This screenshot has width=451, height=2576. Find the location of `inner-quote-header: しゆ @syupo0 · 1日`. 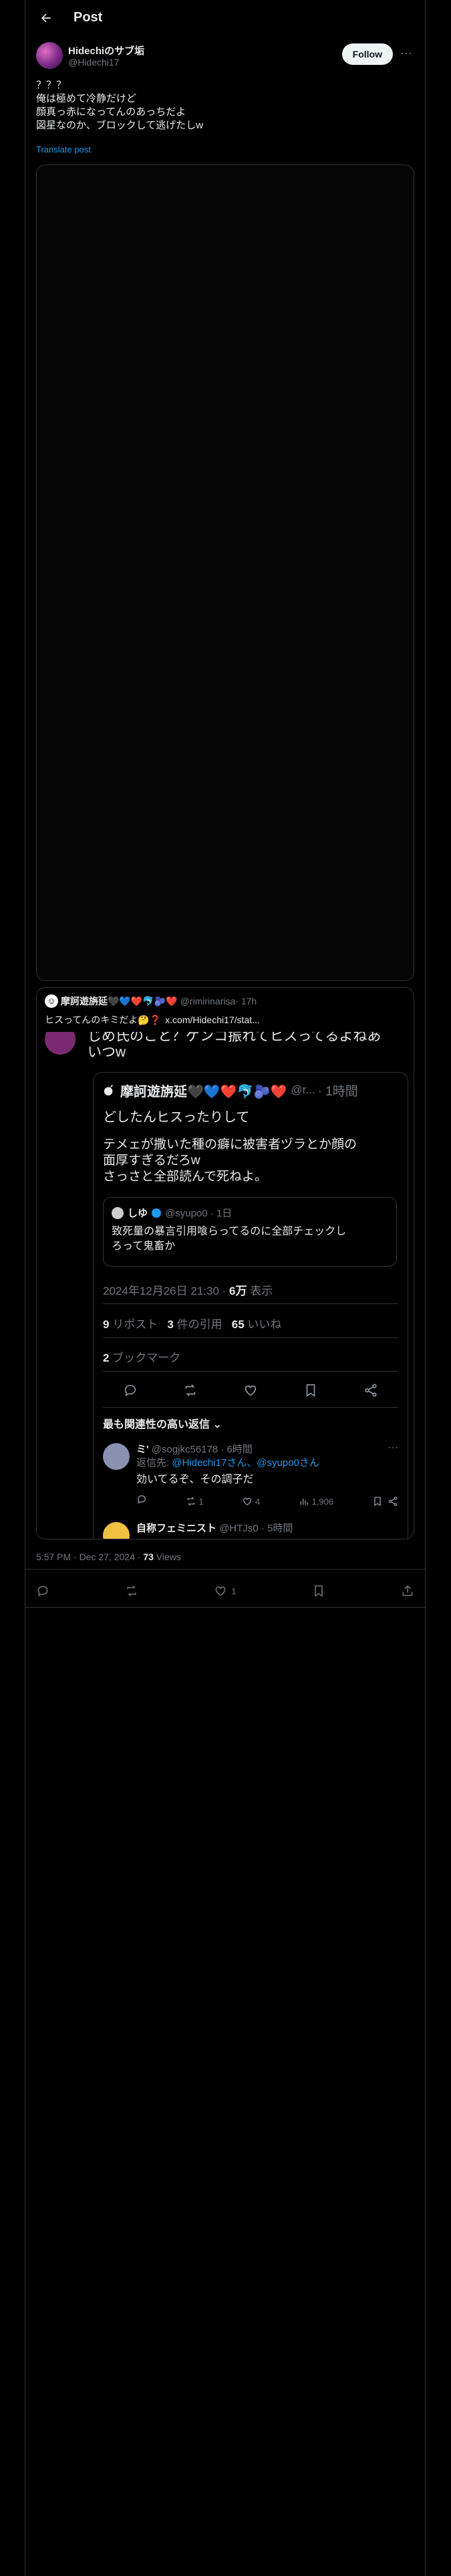

inner-quote-header: しゆ @syupo0 · 1日 is located at coordinates (172, 1213).